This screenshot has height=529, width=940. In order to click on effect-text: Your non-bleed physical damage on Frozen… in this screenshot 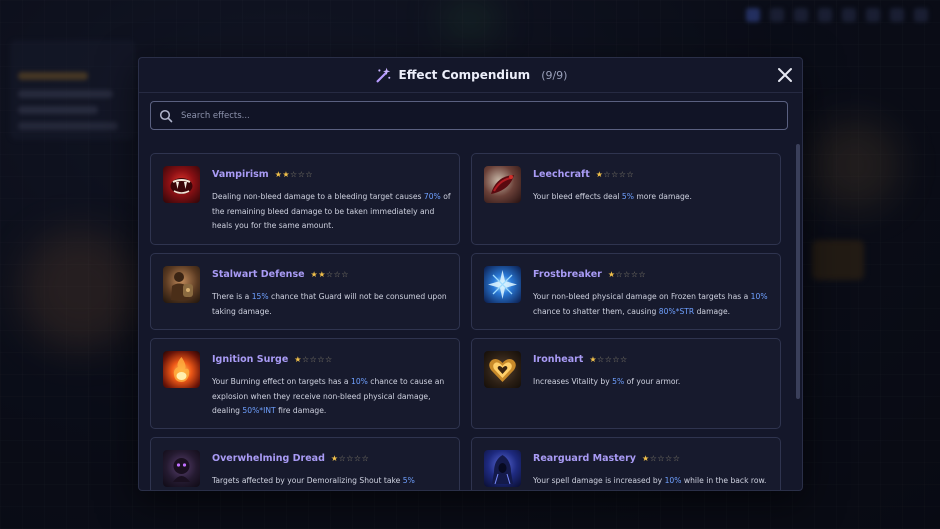, I will do `click(642, 296)`.